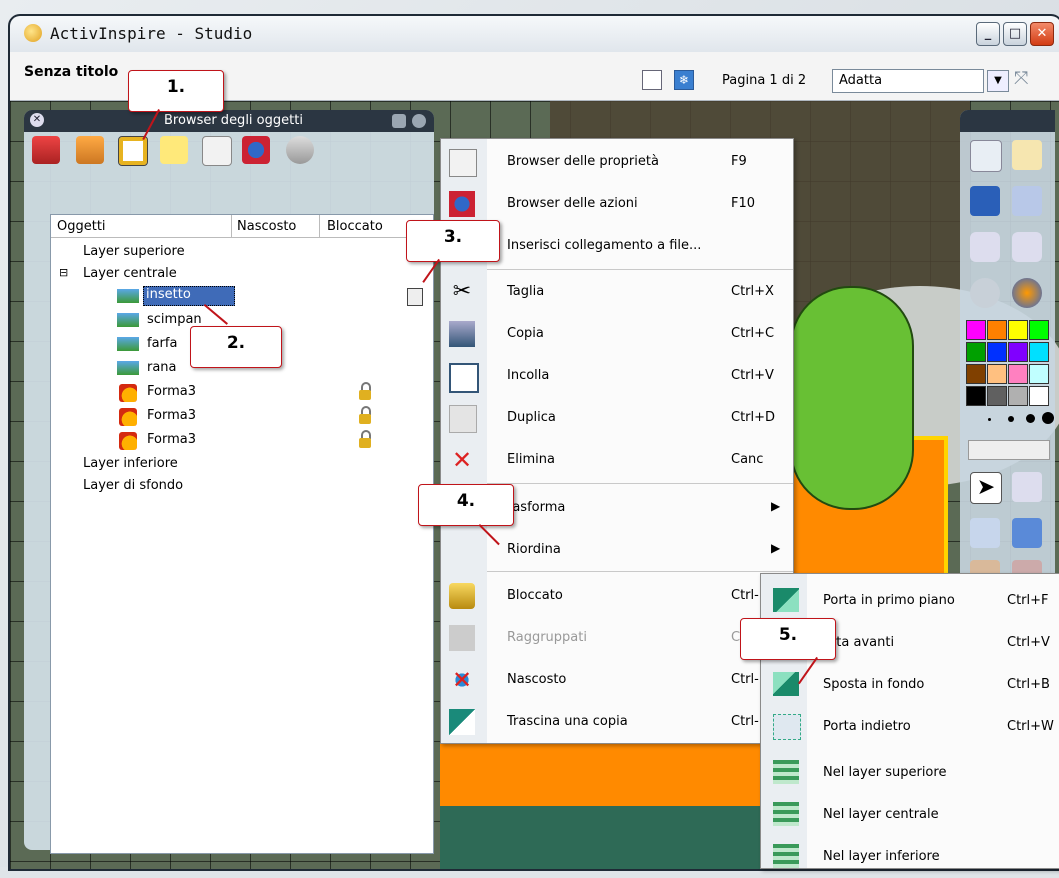  Describe the element at coordinates (986, 156) in the screenshot. I see `main-menu-icon` at that location.